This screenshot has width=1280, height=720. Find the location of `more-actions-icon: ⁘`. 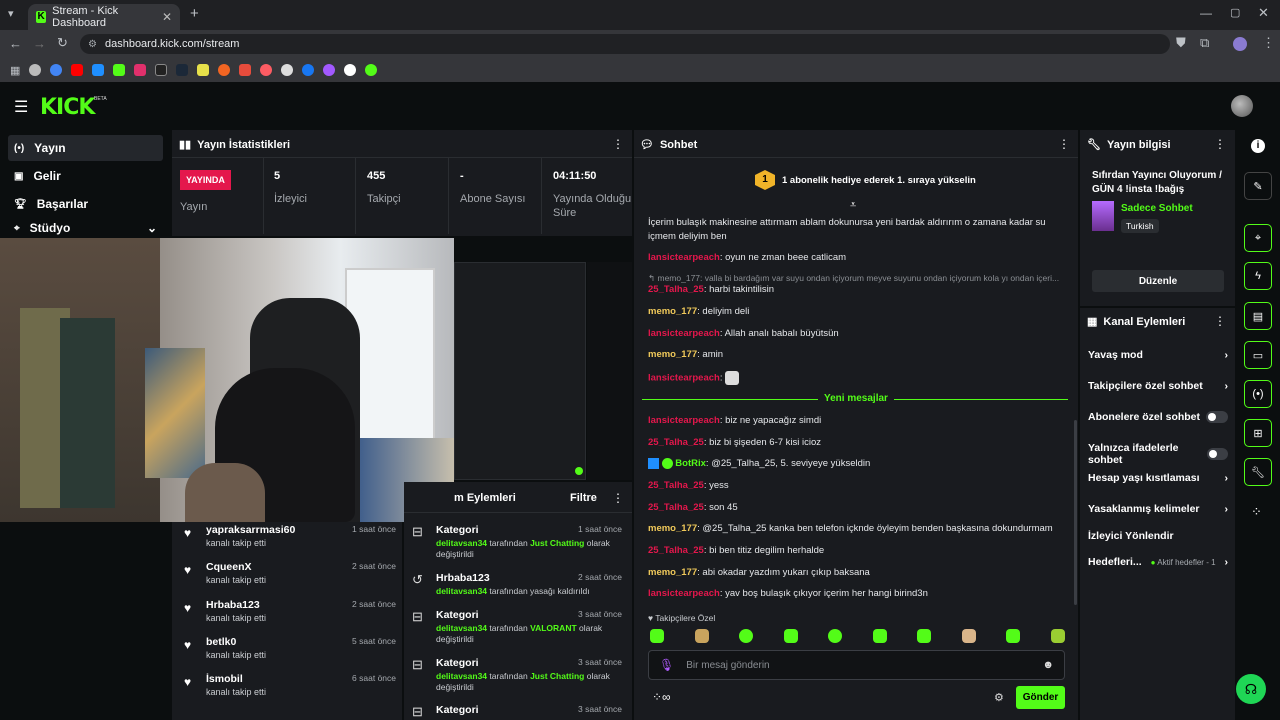

more-actions-icon: ⁘ is located at coordinates (1256, 512).